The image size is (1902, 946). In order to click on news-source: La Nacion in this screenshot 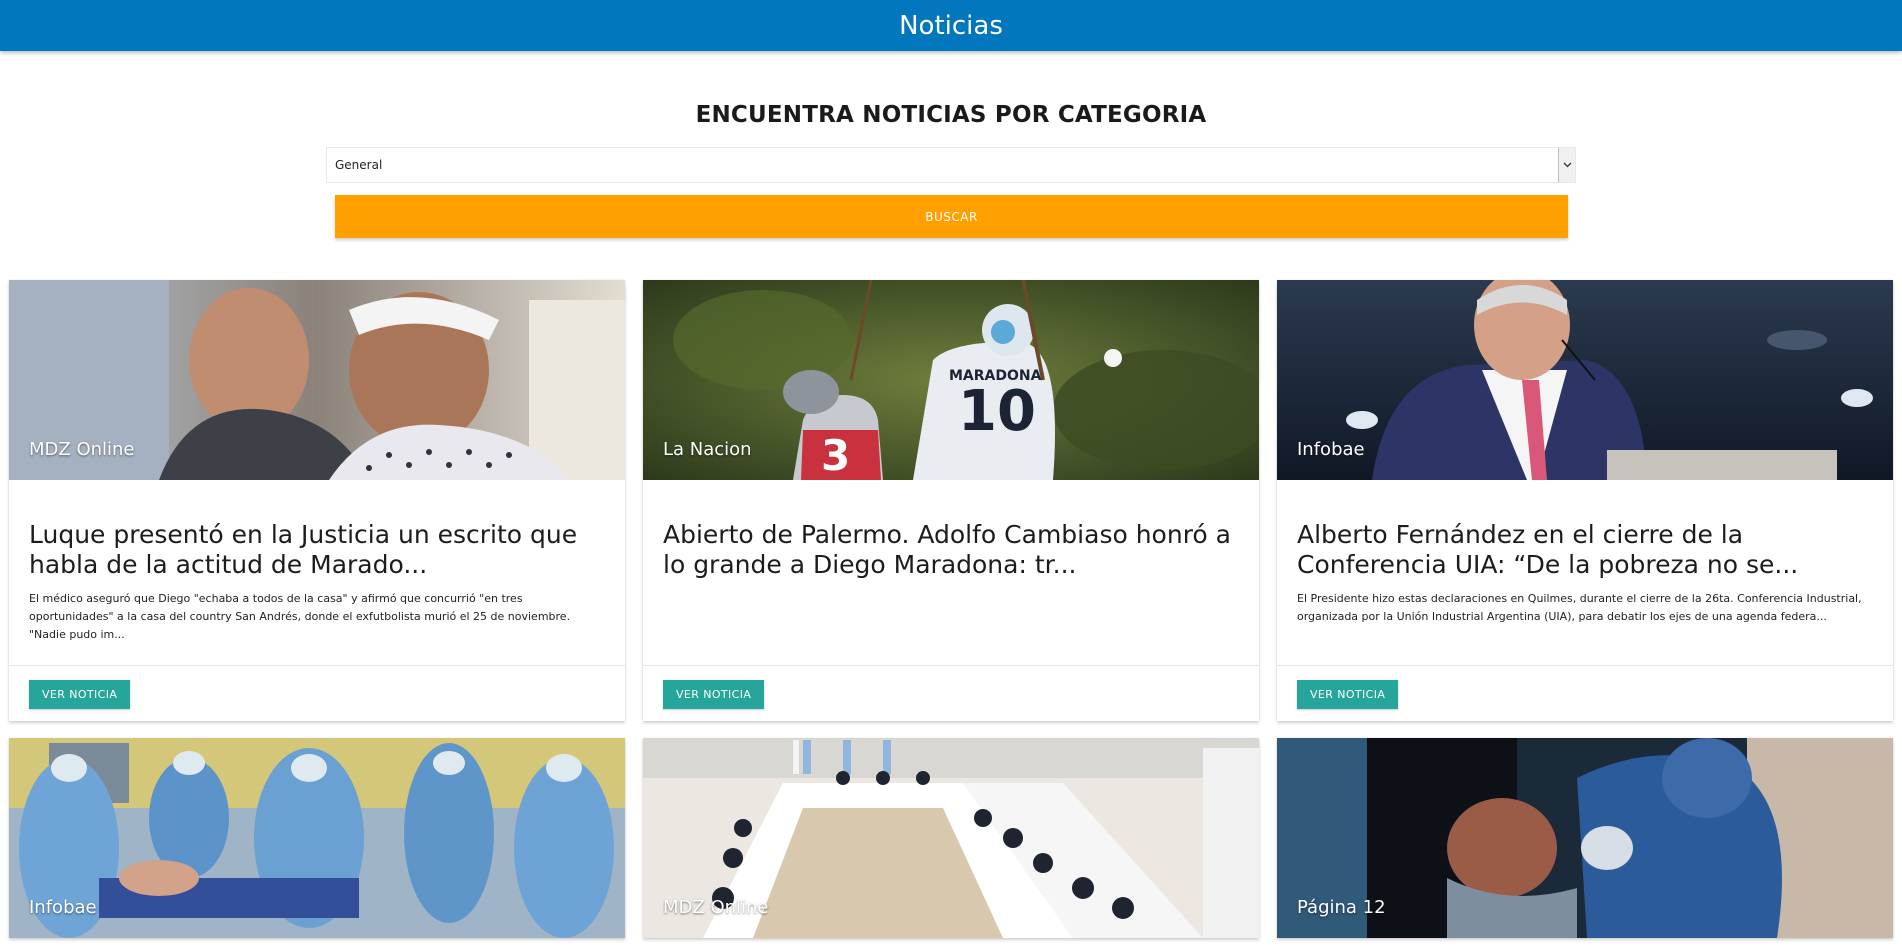, I will do `click(707, 449)`.